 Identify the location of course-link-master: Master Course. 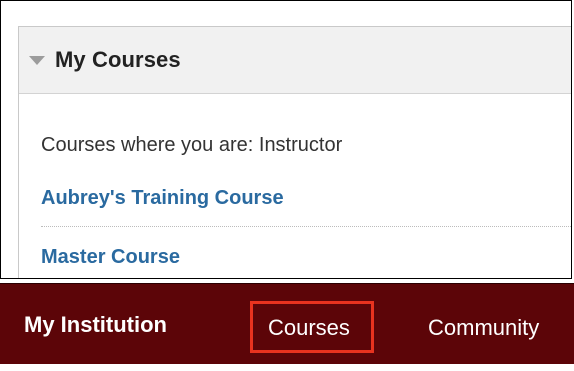
(306, 257).